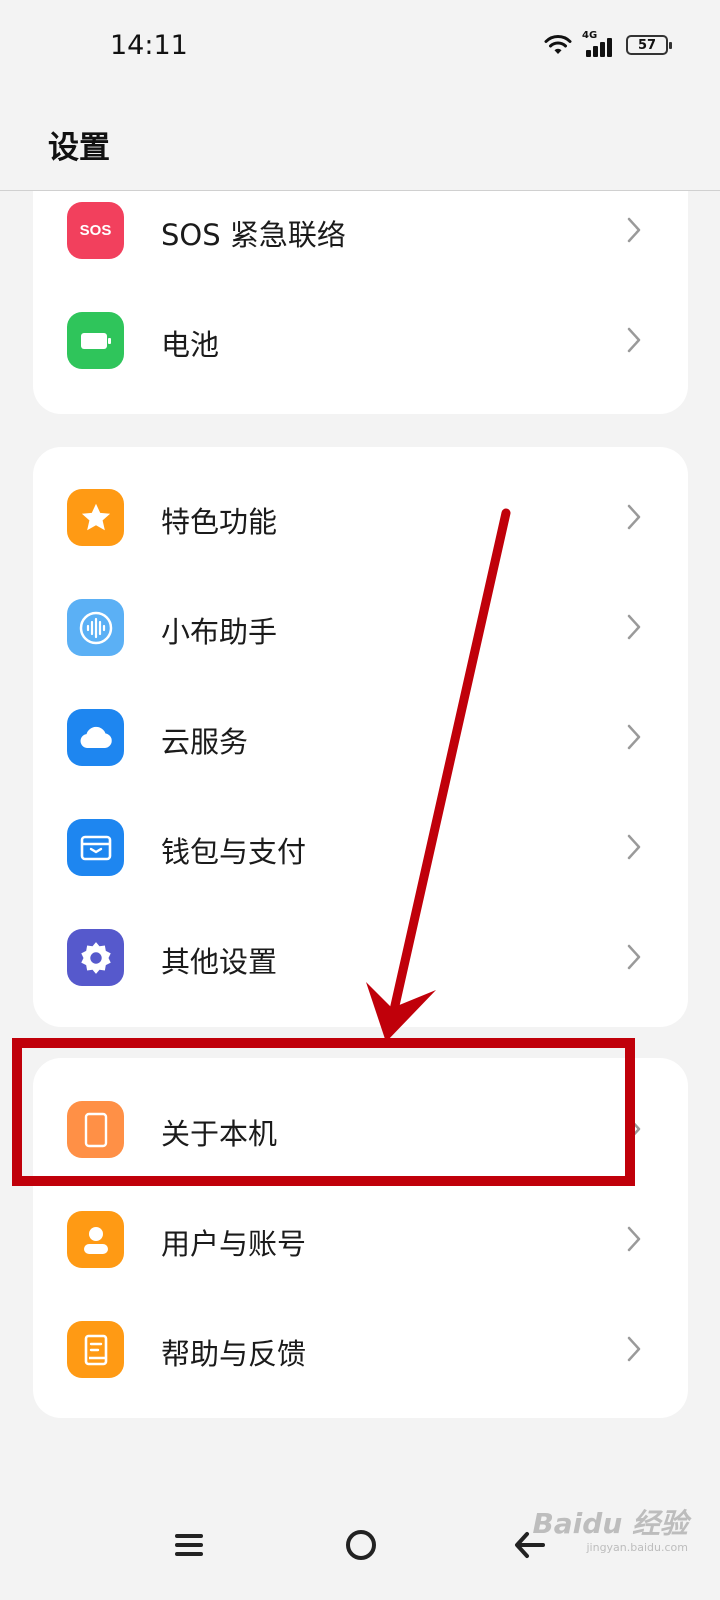  Describe the element at coordinates (95, 957) in the screenshot. I see `gear-icon` at that location.